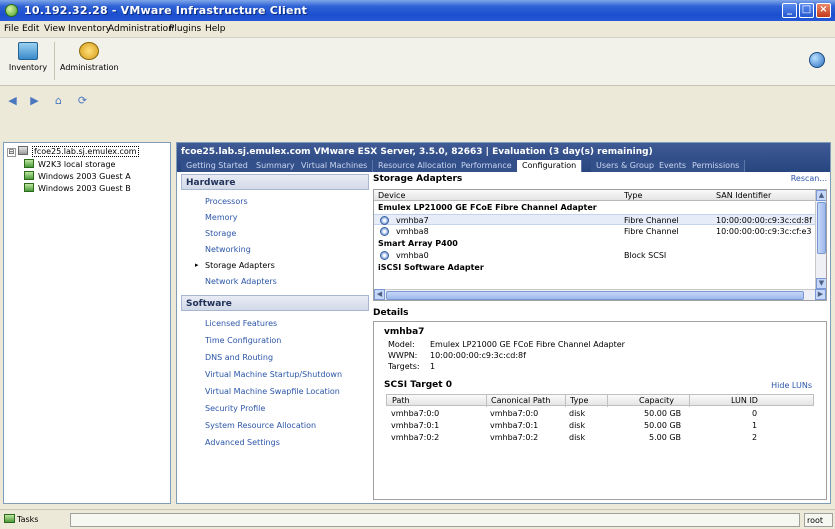  I want to click on tree-item-vm: W2K3 local storage, so click(69, 165).